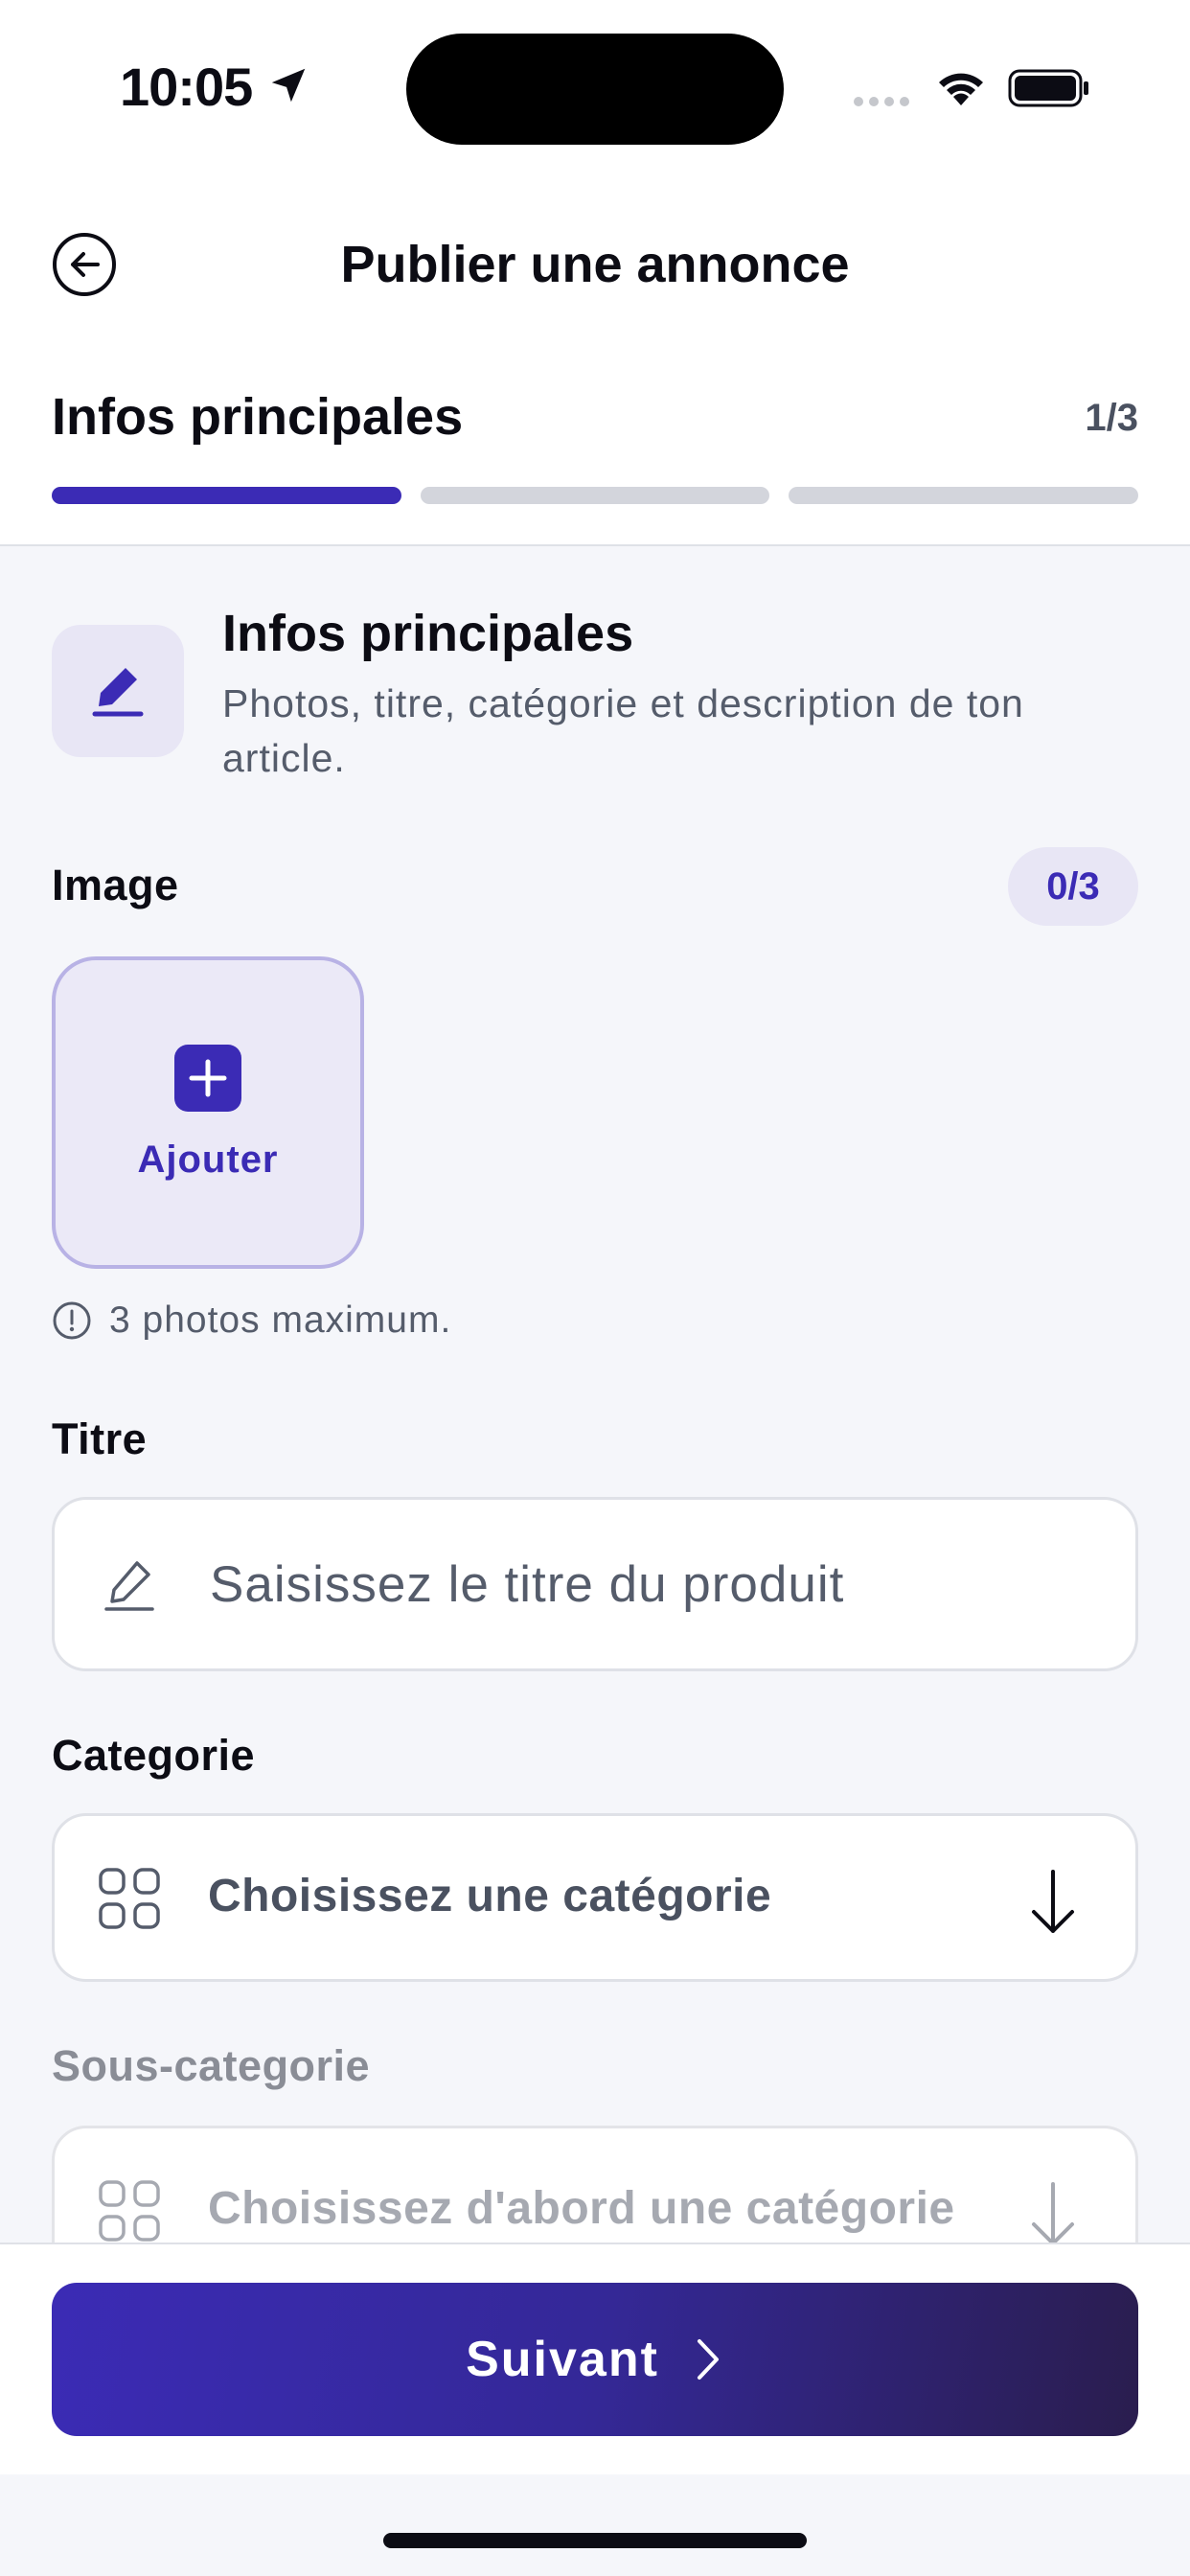 This screenshot has width=1190, height=2576. I want to click on title-field, so click(595, 1584).